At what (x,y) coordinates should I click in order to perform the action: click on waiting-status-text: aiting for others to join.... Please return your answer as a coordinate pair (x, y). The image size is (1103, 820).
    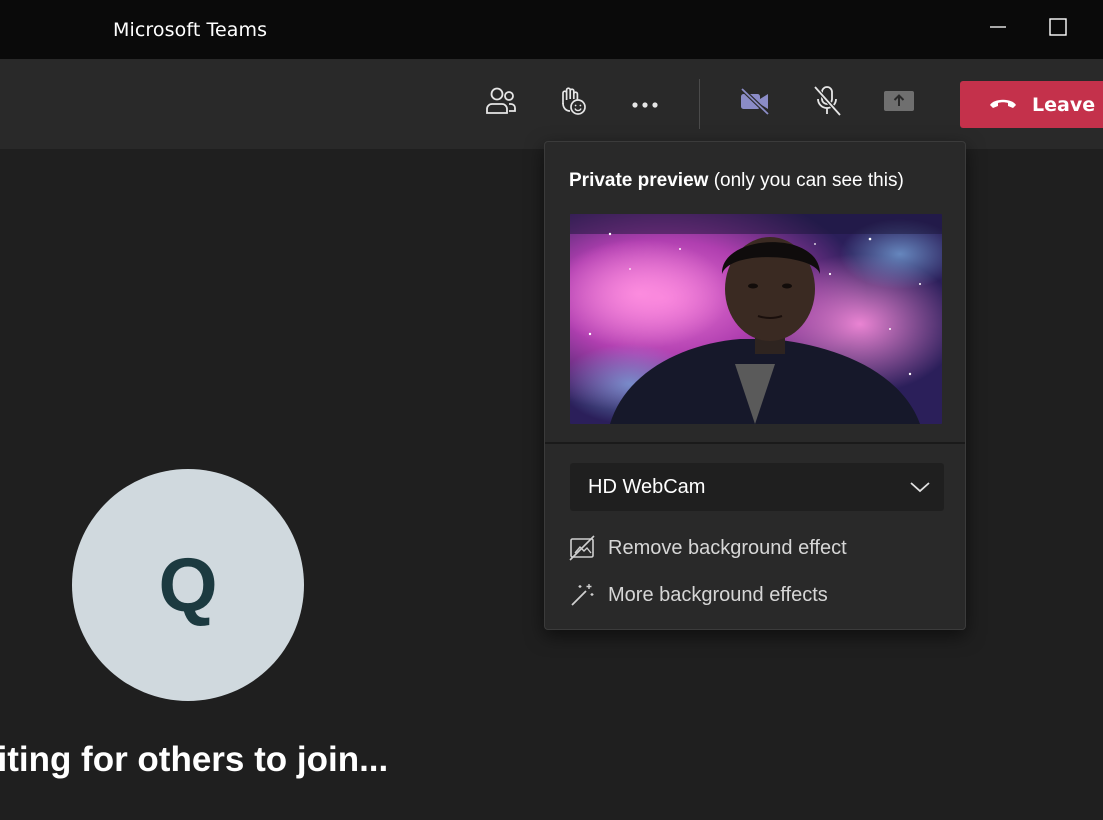
    Looking at the image, I should click on (194, 759).